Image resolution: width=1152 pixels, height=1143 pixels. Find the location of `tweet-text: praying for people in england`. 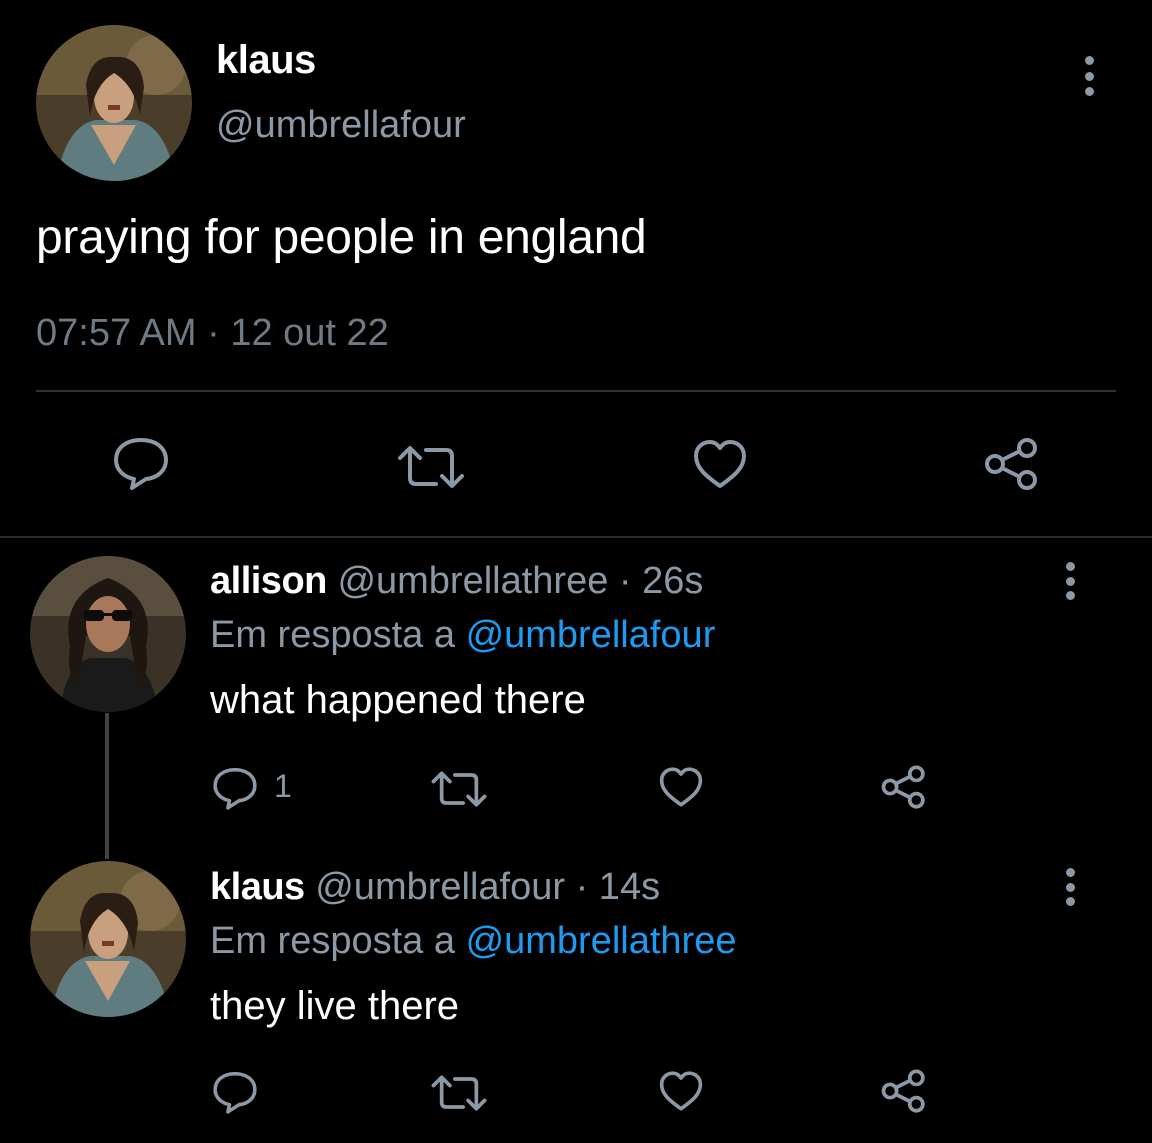

tweet-text: praying for people in england is located at coordinates (341, 237).